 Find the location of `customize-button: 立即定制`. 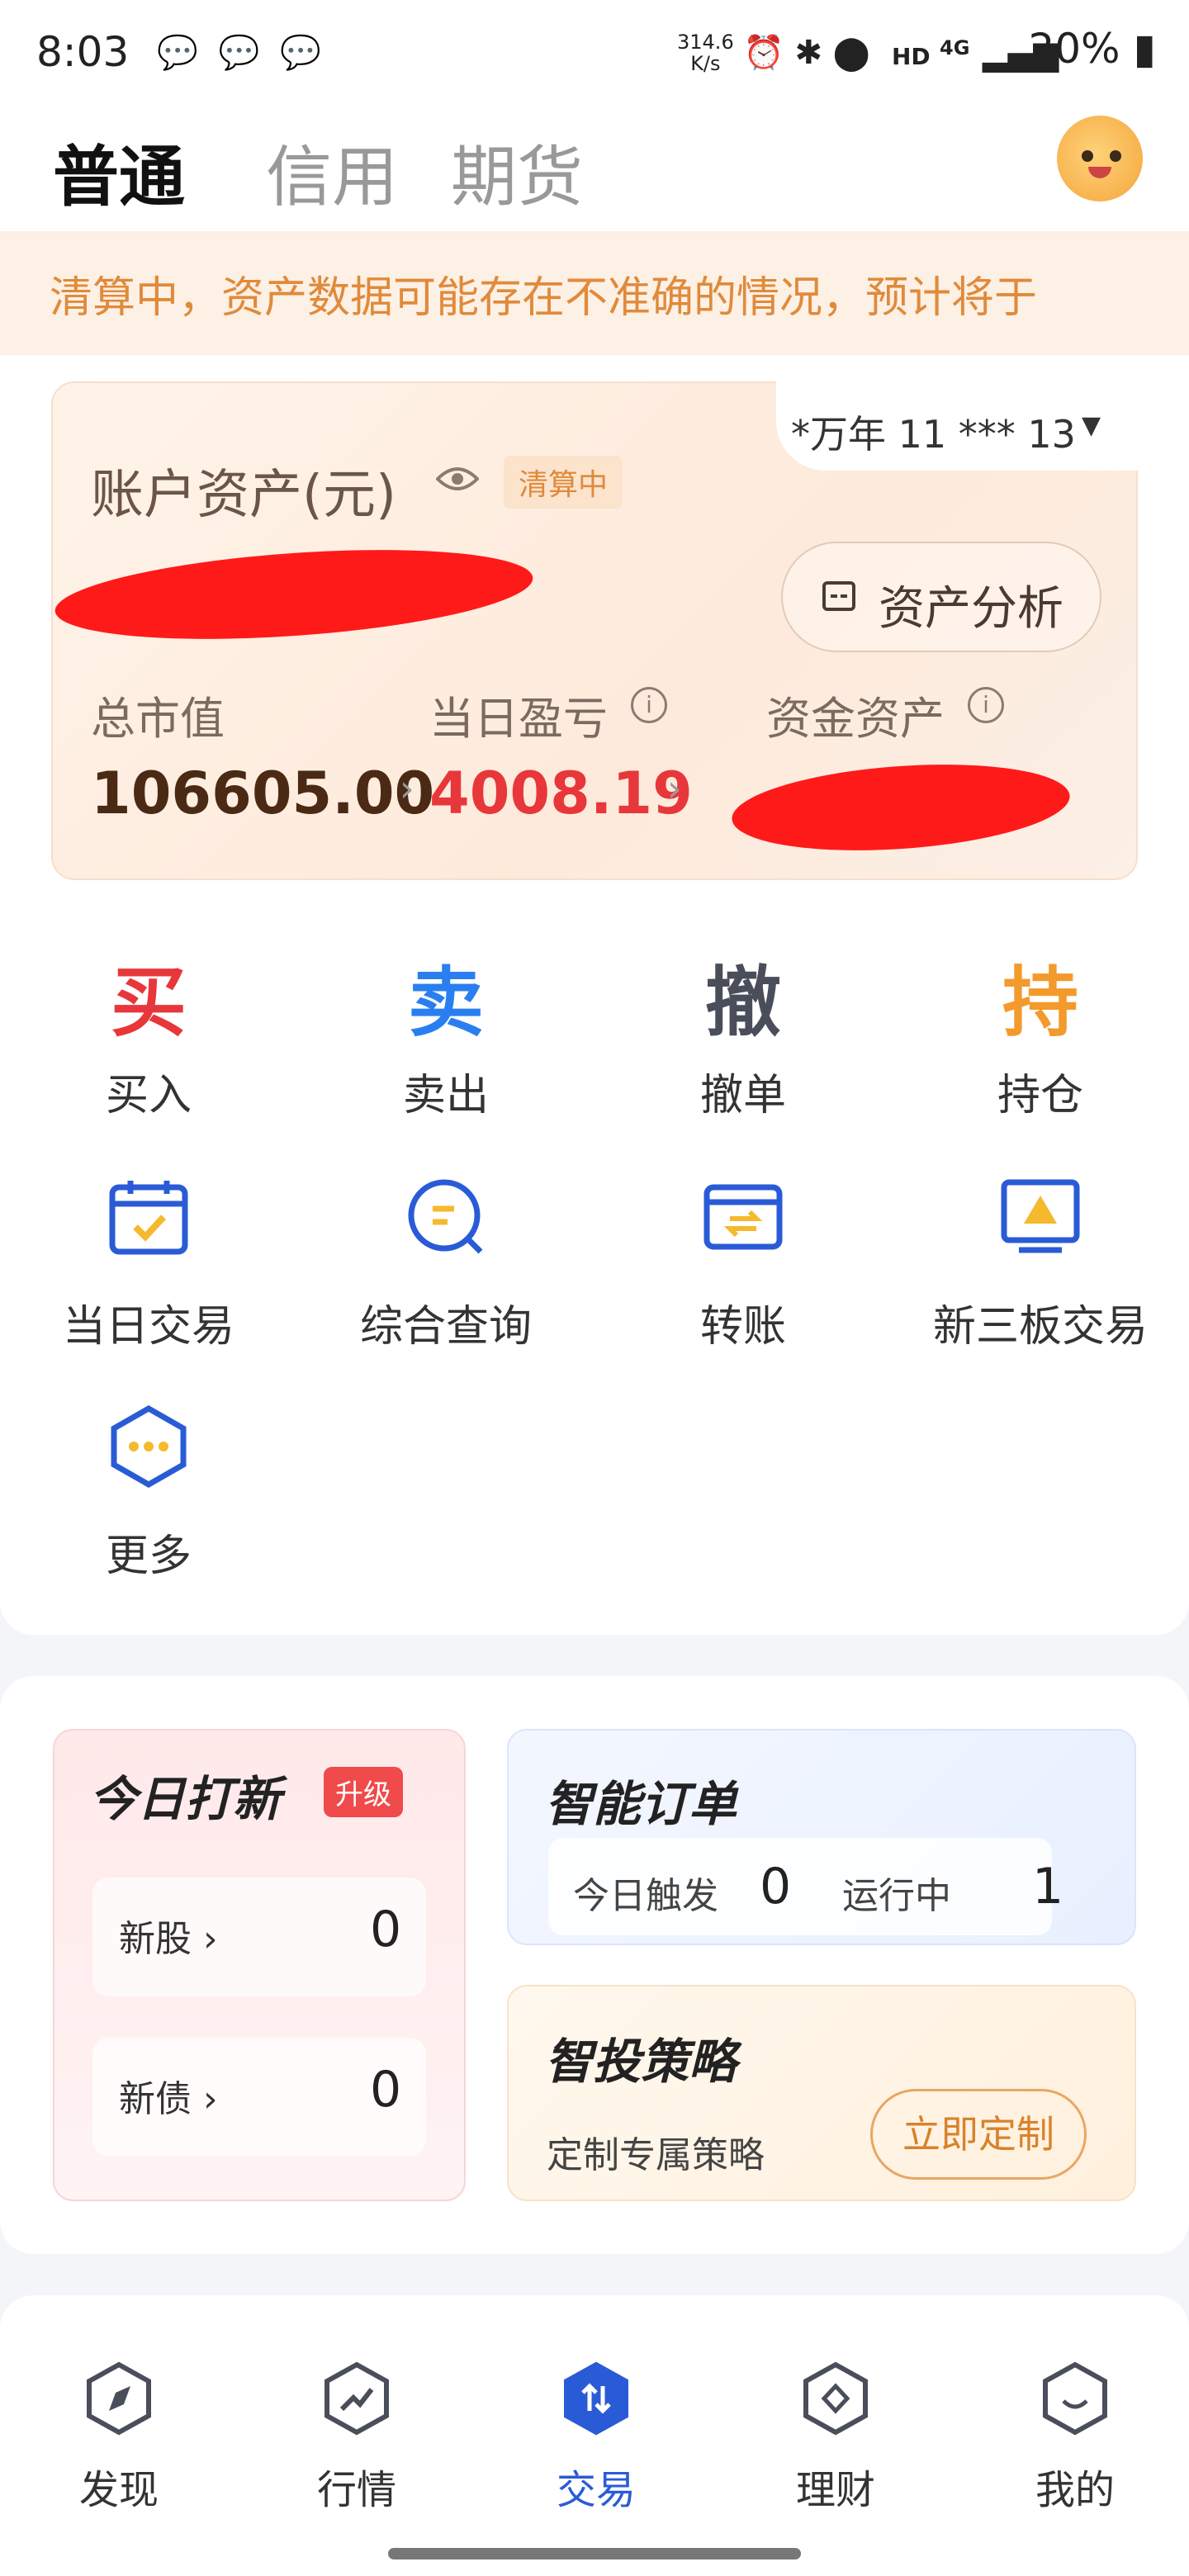

customize-button: 立即定制 is located at coordinates (978, 2134).